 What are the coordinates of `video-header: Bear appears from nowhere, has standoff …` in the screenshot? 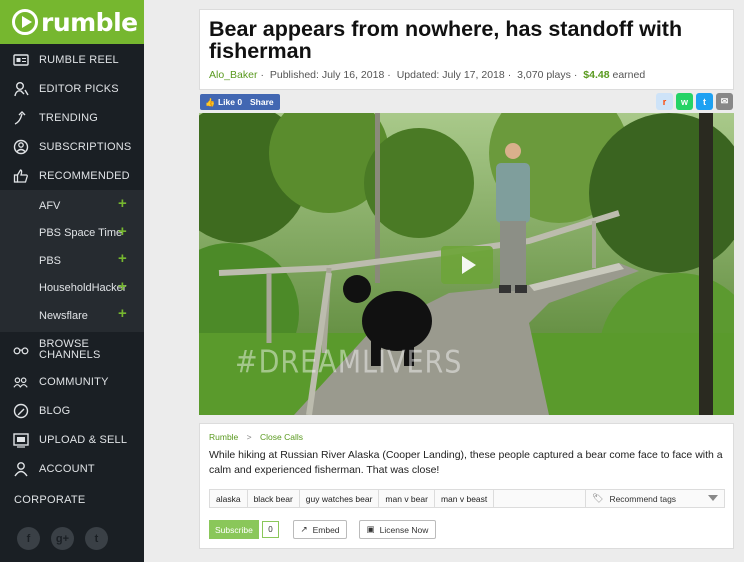 It's located at (466, 49).